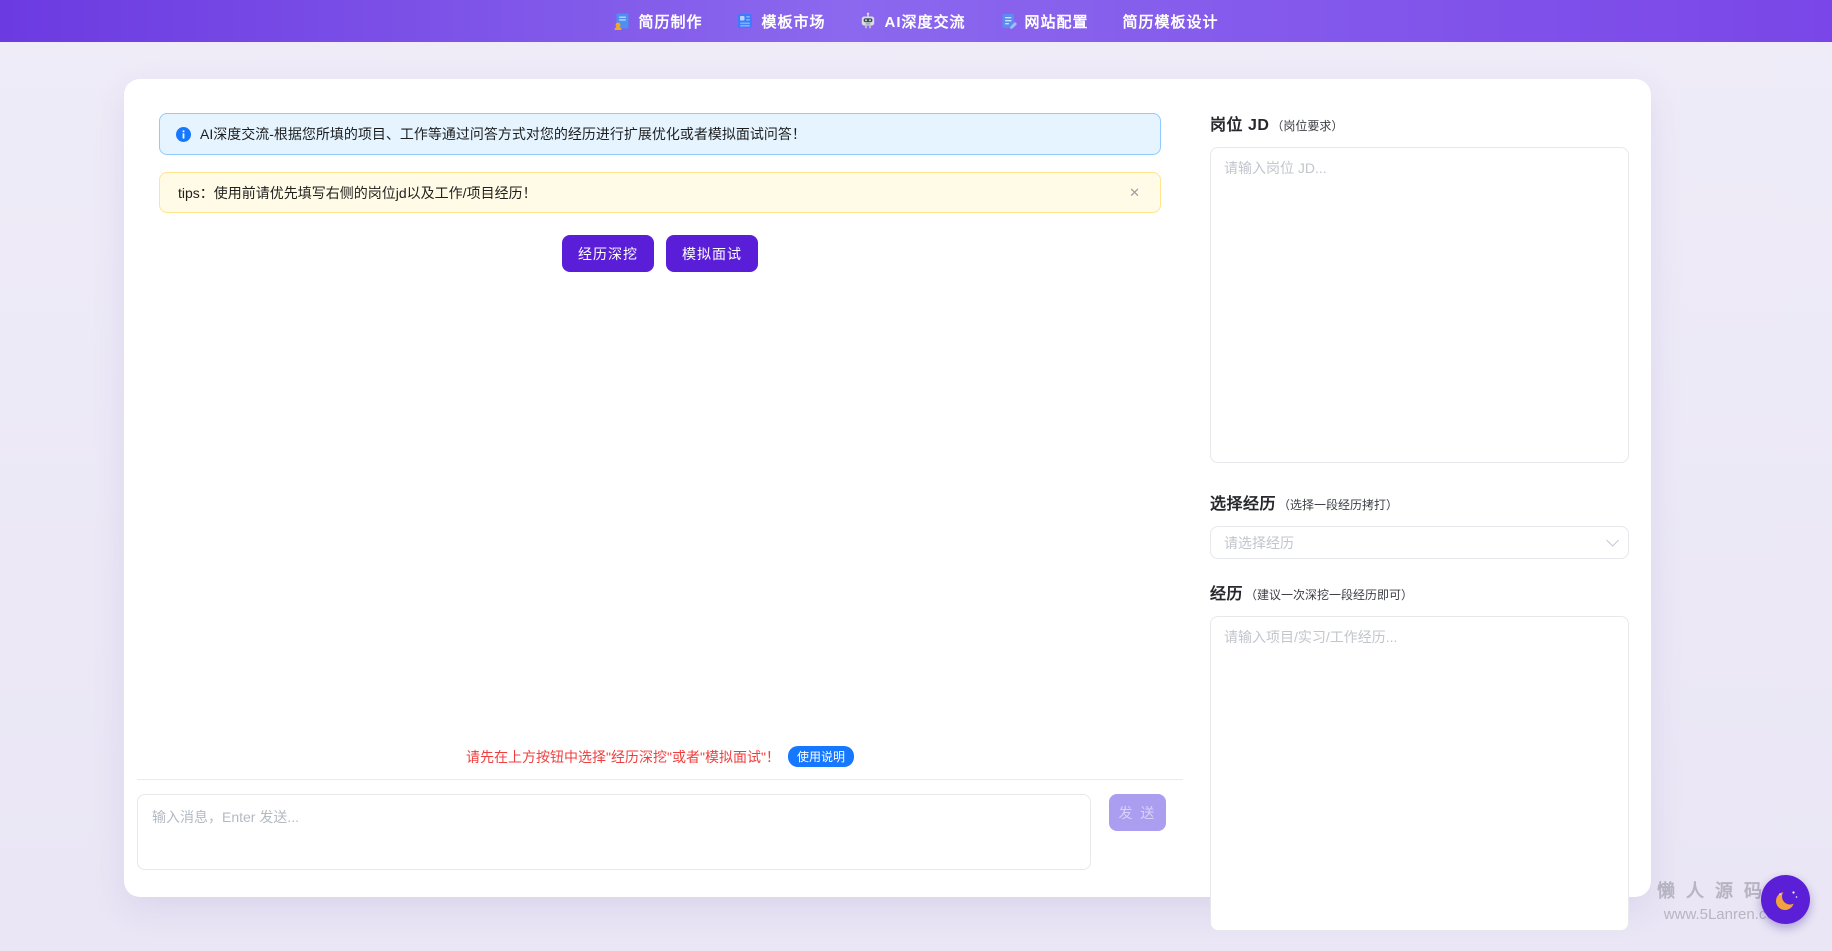 This screenshot has height=951, width=1832. I want to click on jd-label-main: 岗位 JD, so click(1240, 125).